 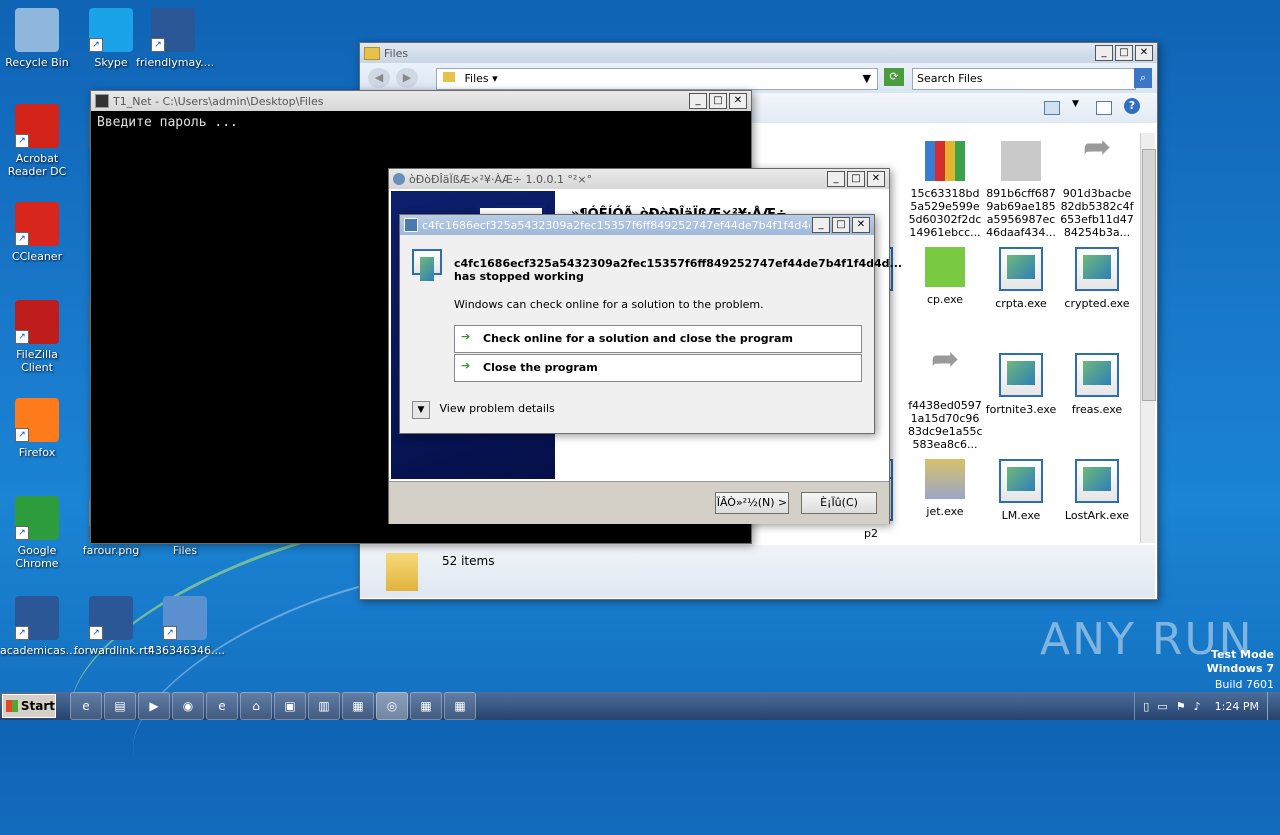 I want to click on file-item: jet.exe, so click(x=945, y=488).